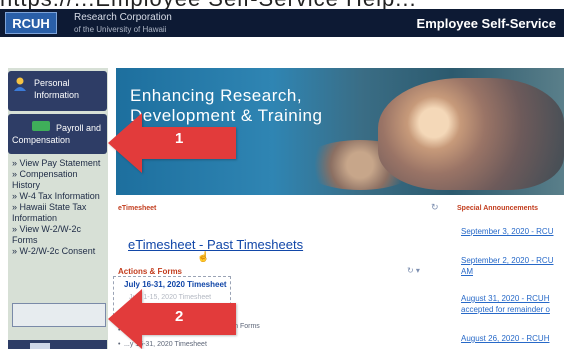 This screenshot has height=349, width=564. I want to click on sidebar-item-next, so click(57, 344).